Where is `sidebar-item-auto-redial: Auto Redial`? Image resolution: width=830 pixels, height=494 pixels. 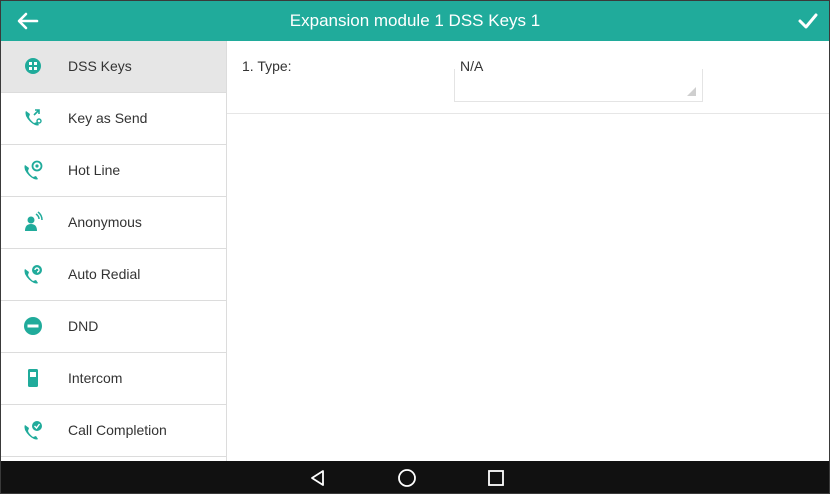
sidebar-item-auto-redial: Auto Redial is located at coordinates (113, 275).